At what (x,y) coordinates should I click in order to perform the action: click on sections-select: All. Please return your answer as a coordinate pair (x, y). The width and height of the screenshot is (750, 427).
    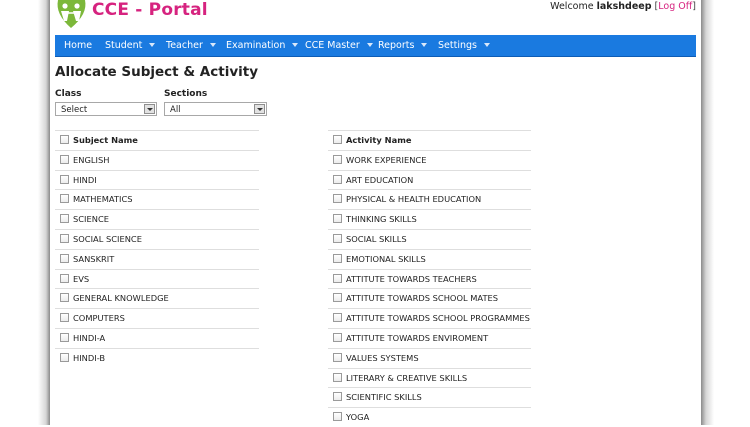
    Looking at the image, I should click on (215, 109).